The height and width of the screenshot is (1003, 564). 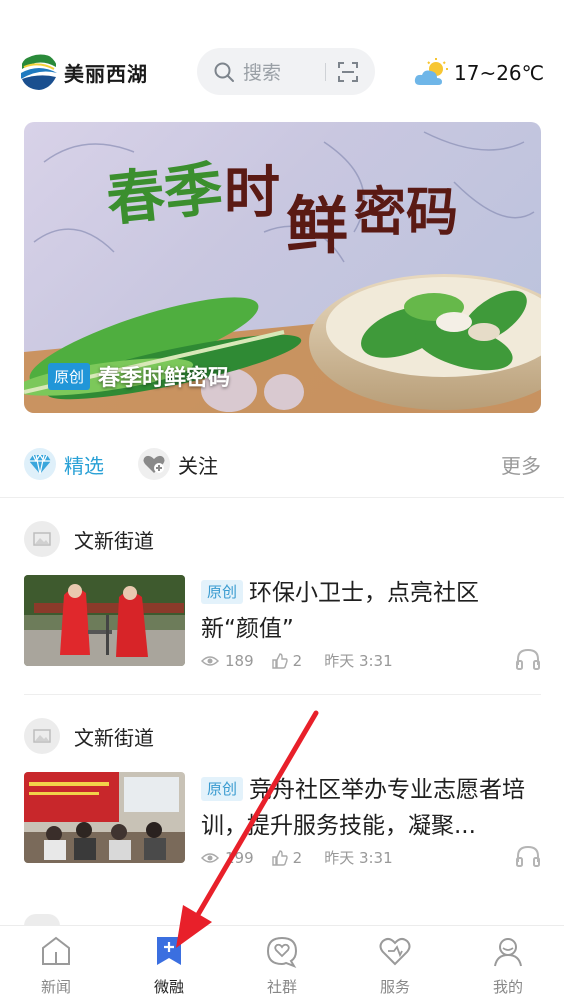 I want to click on news-title: 原创 环保小卫士，点亮社区新“颜值”, so click(x=368, y=611).